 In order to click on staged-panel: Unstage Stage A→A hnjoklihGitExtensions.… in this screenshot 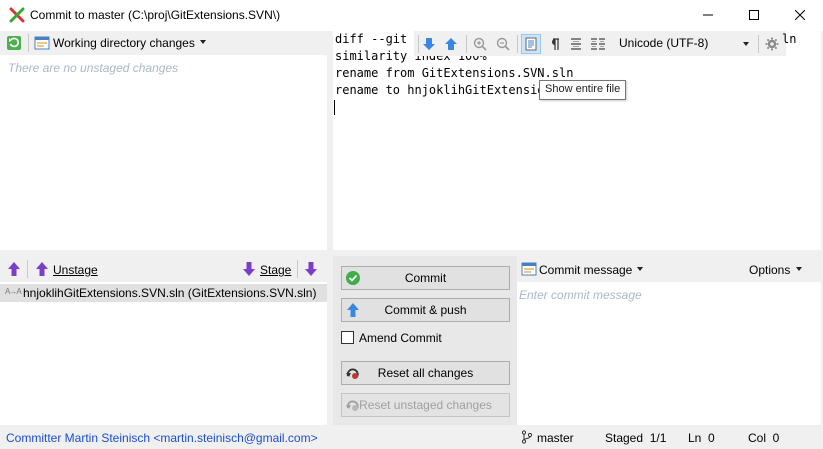, I will do `click(163, 340)`.